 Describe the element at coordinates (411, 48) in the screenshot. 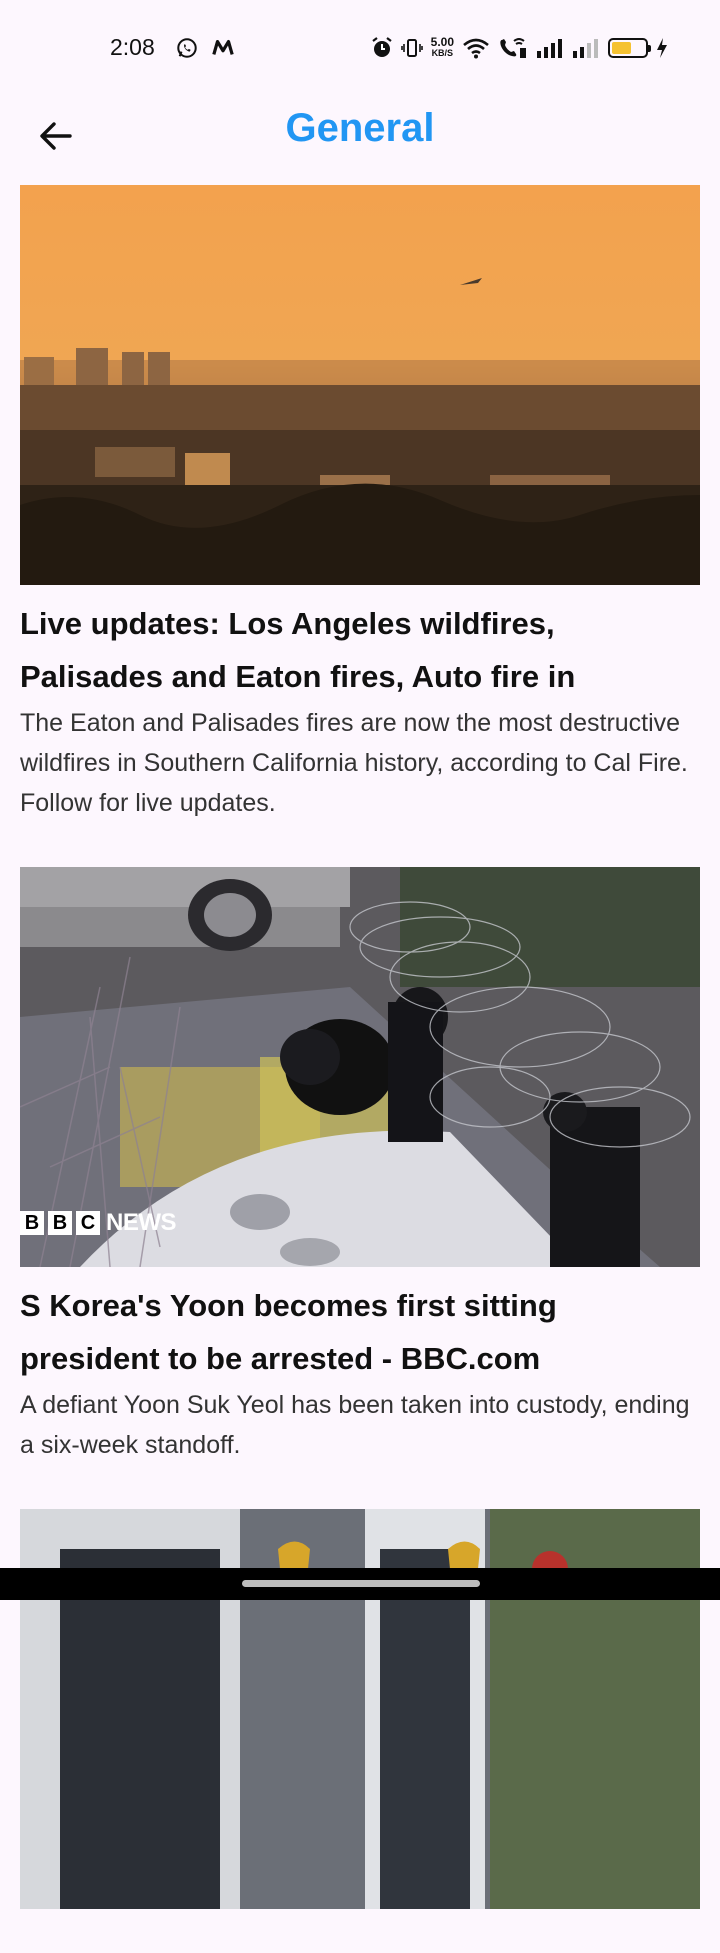

I see `vibrate-icon` at that location.